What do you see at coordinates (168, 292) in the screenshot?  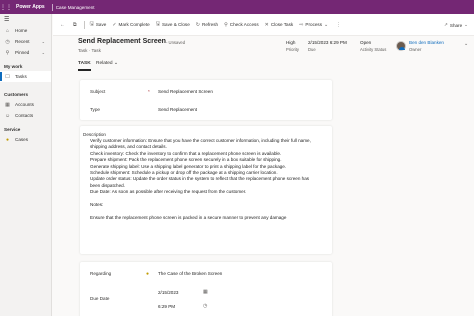 I see `due-date-input: 2/15/2023` at bounding box center [168, 292].